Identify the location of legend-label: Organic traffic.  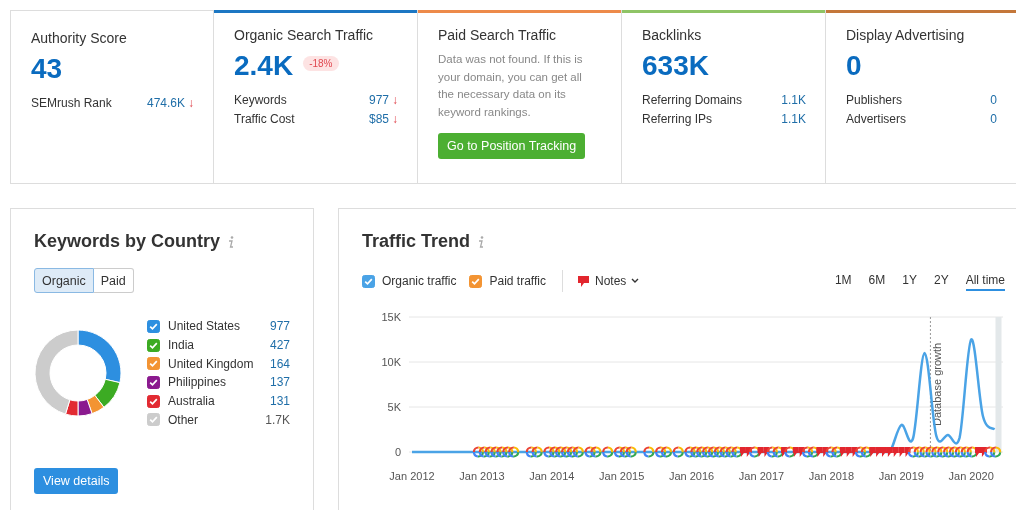
(419, 281).